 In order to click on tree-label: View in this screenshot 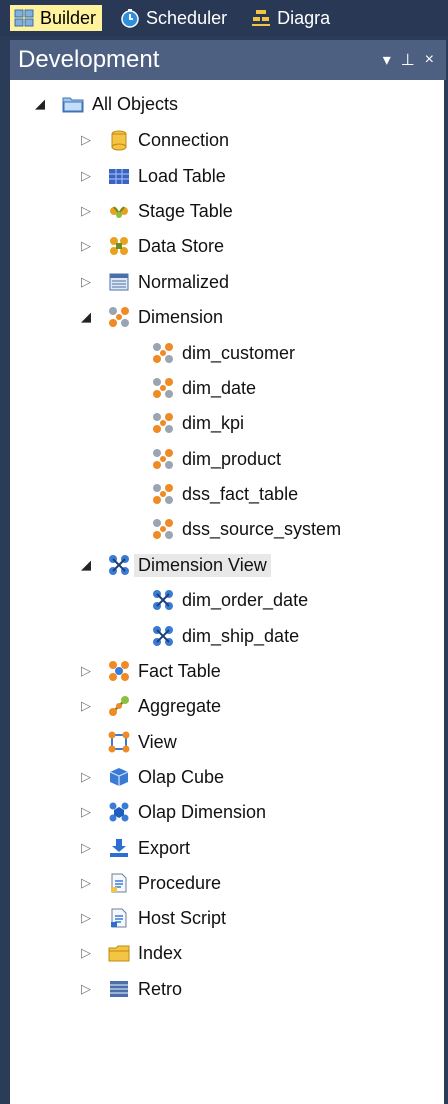, I will do `click(157, 741)`.